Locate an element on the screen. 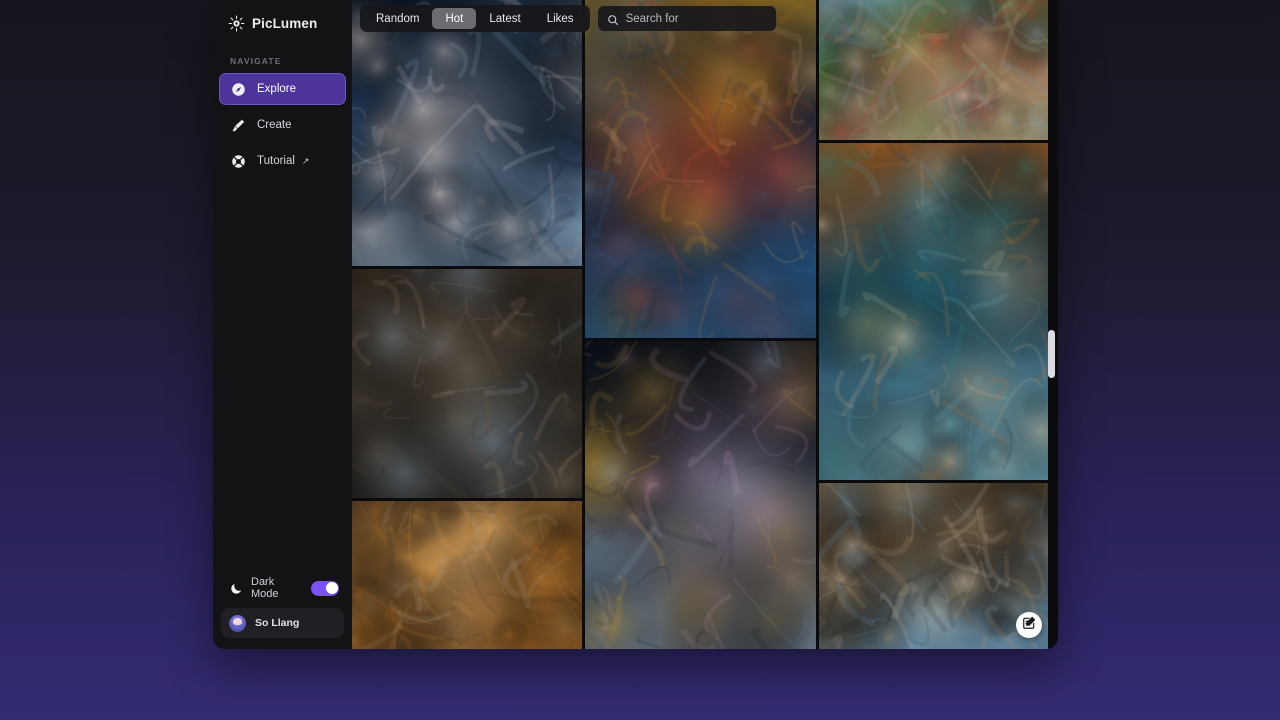 The image size is (1280, 720). moon-icon is located at coordinates (236, 588).